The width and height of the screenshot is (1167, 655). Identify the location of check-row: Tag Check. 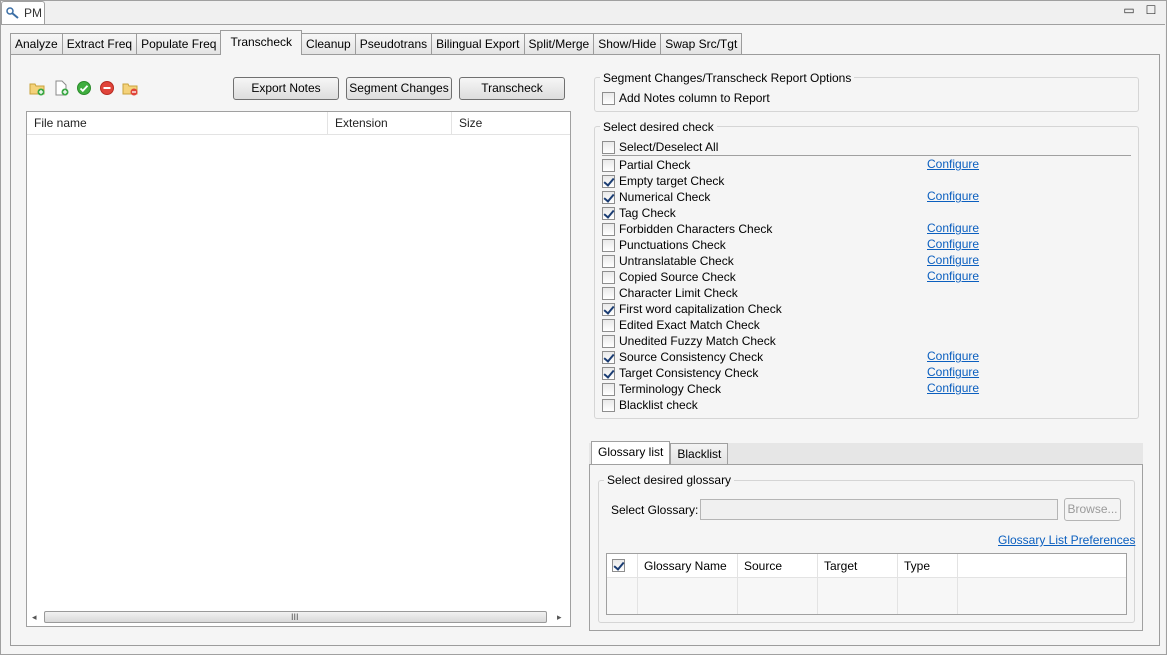
(867, 213).